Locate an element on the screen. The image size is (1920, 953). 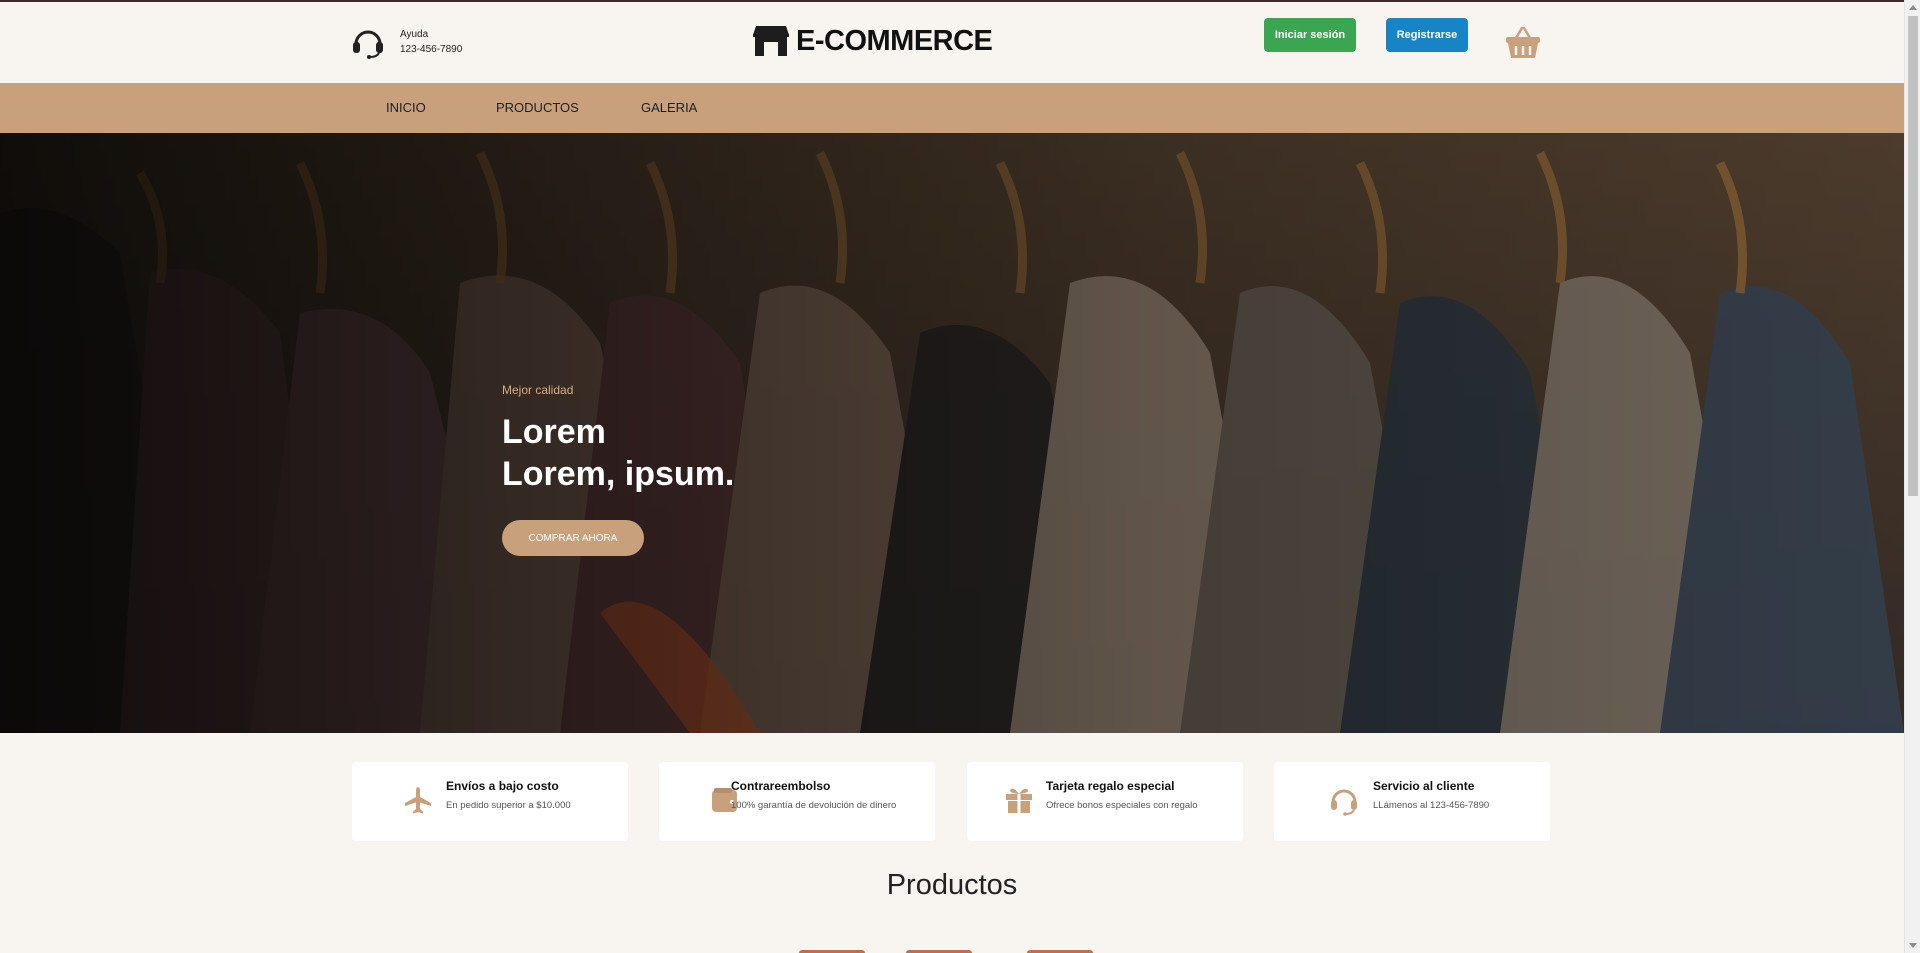
hero-eyebrow: Mejor calidad is located at coordinates (538, 390).